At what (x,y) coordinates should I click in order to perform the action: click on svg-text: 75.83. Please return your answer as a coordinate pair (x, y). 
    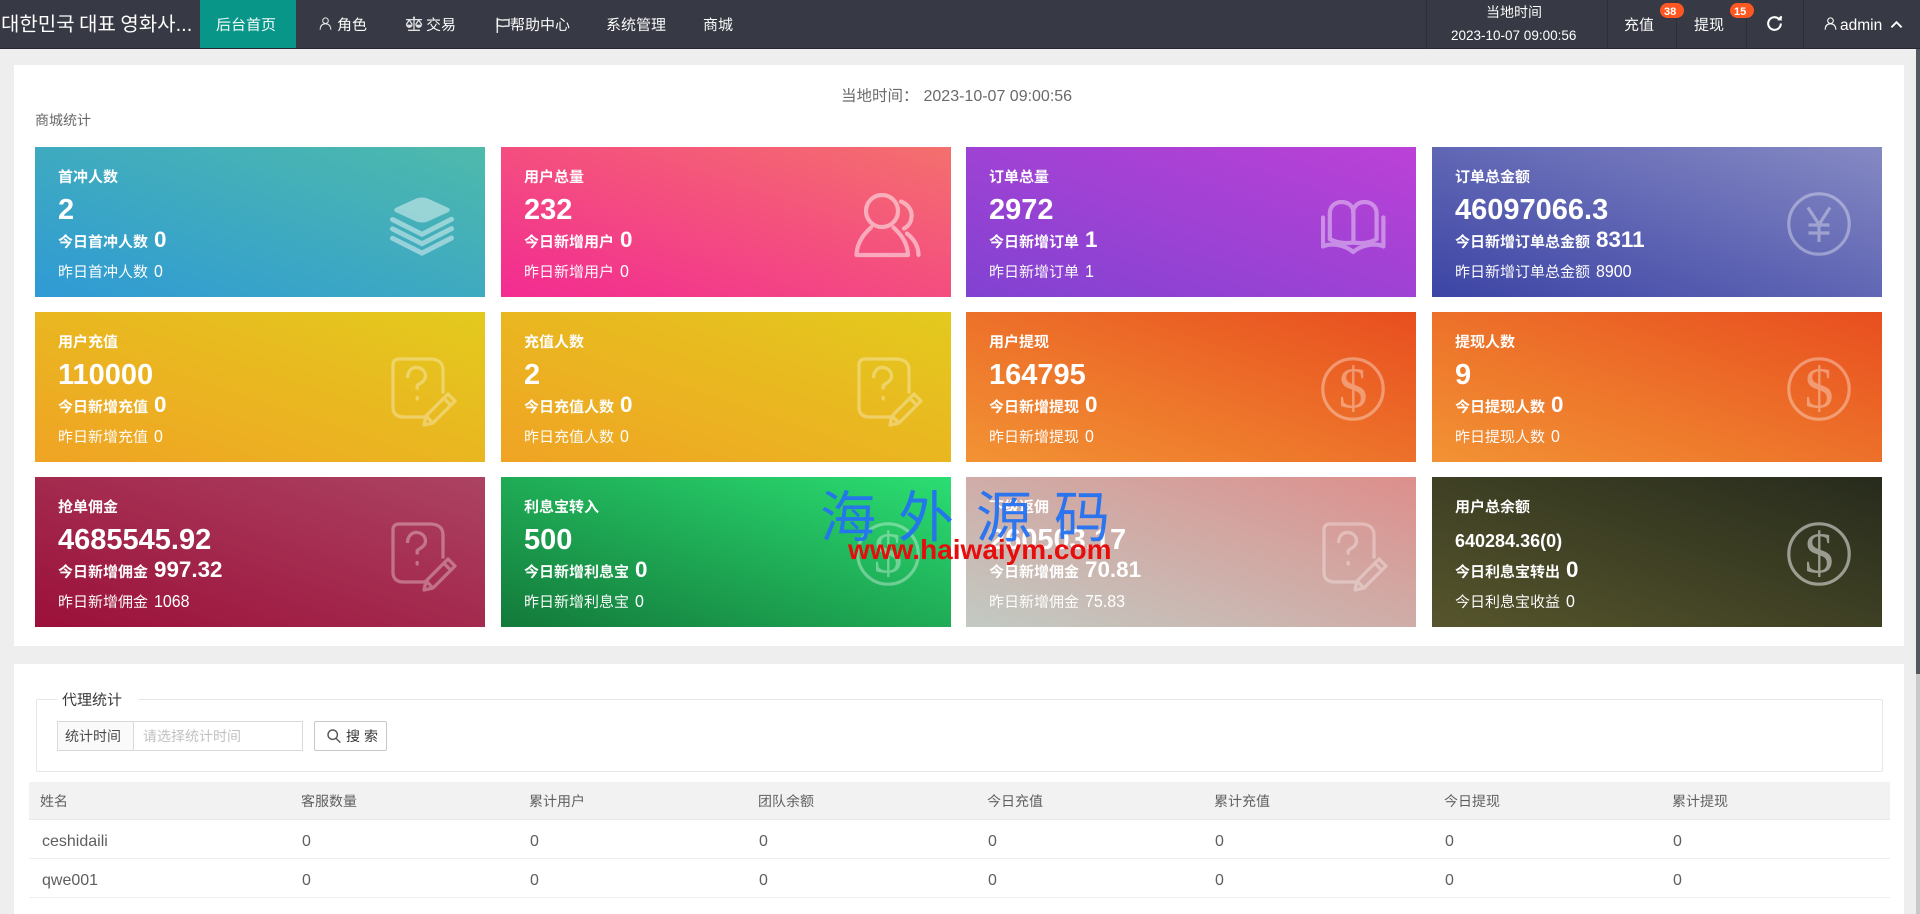
    Looking at the image, I should click on (1105, 601).